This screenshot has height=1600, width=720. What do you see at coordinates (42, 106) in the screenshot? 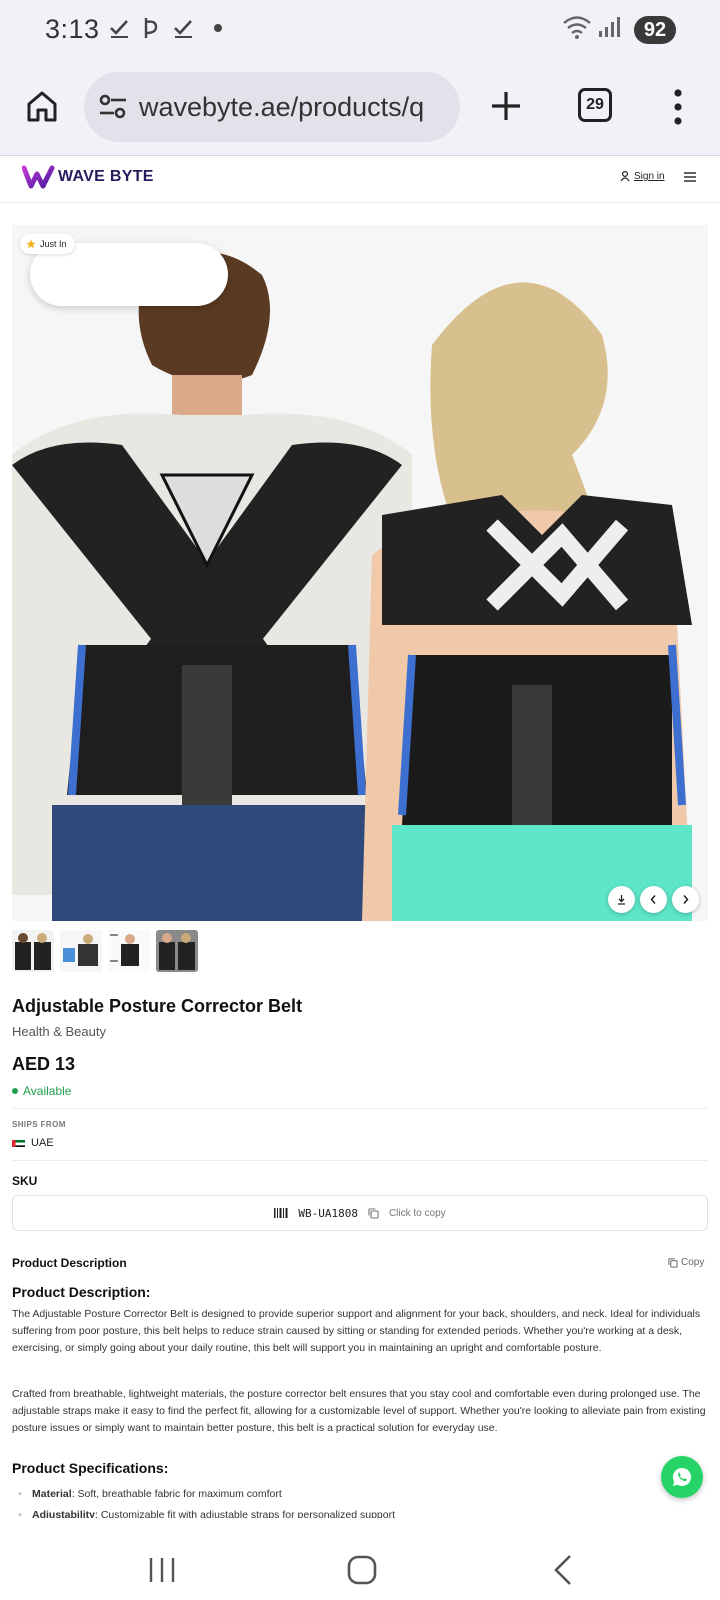
I see `home-icon` at bounding box center [42, 106].